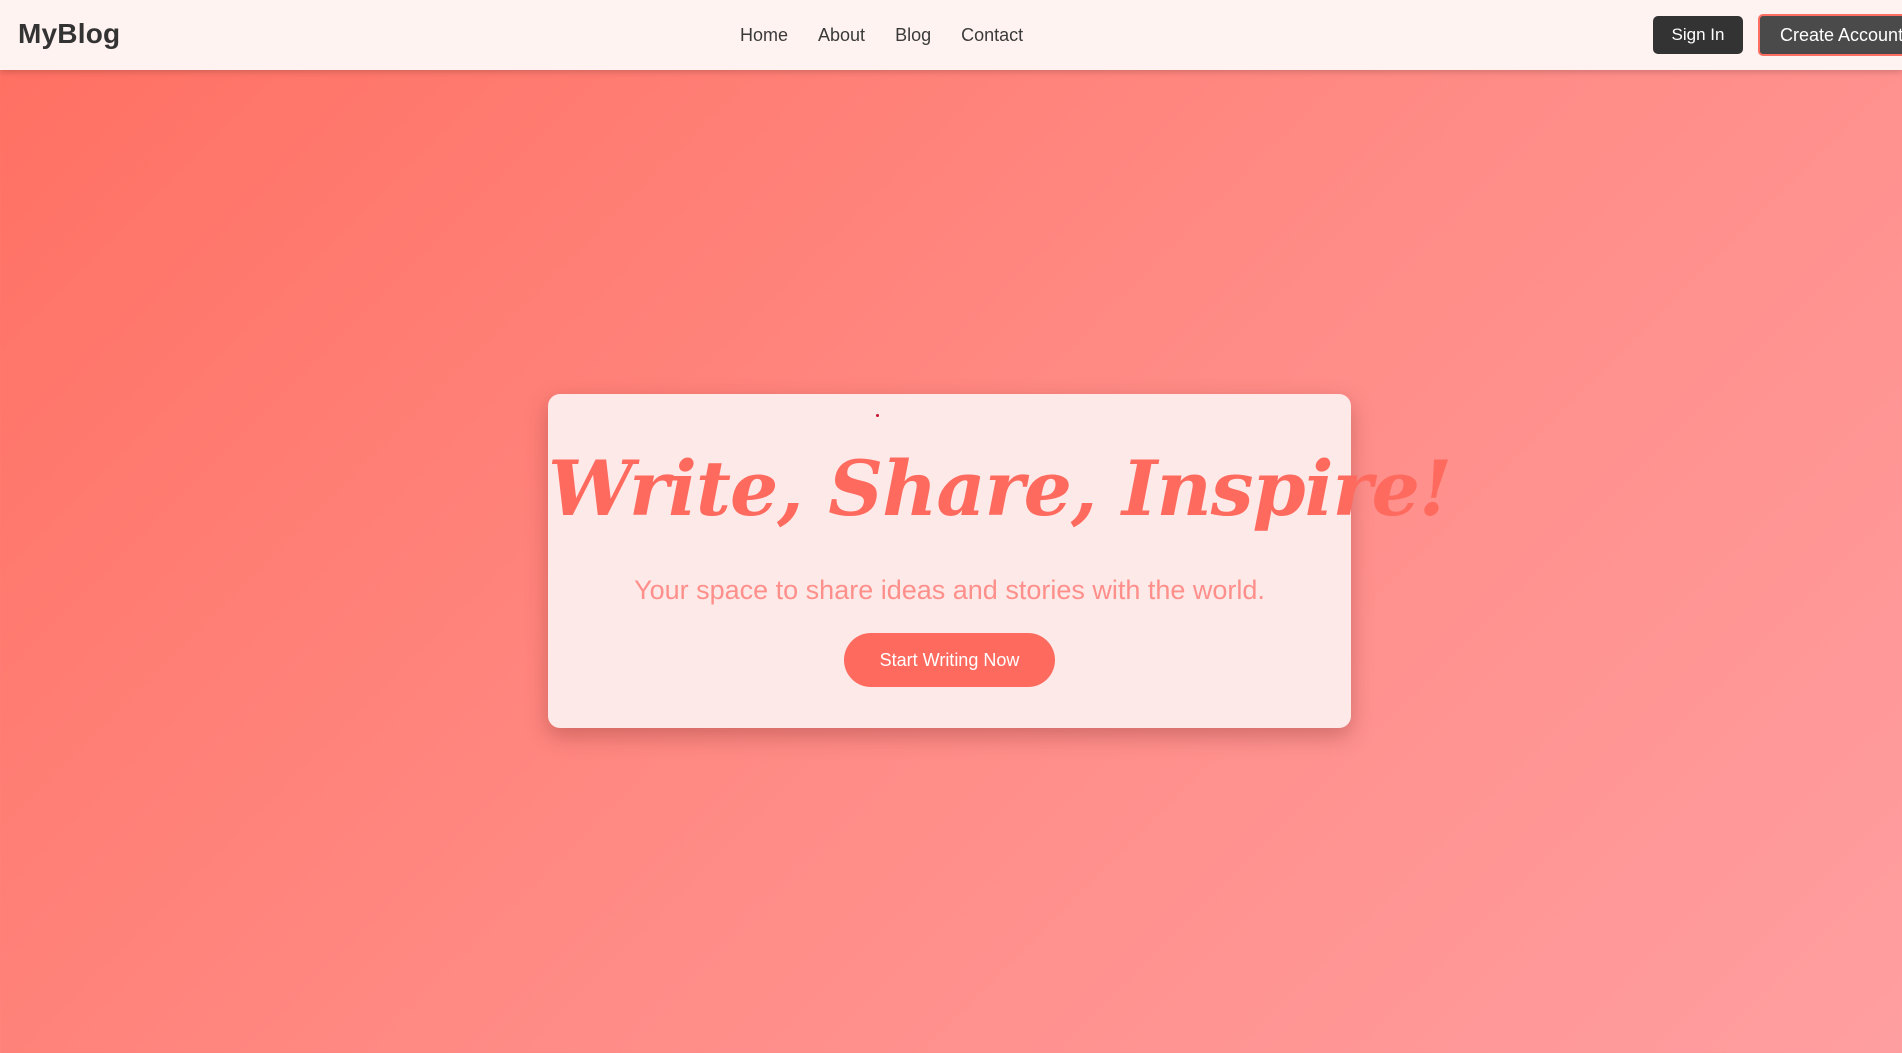 The image size is (1902, 1053). Describe the element at coordinates (913, 35) in the screenshot. I see `nav-link-blog: Blog` at that location.